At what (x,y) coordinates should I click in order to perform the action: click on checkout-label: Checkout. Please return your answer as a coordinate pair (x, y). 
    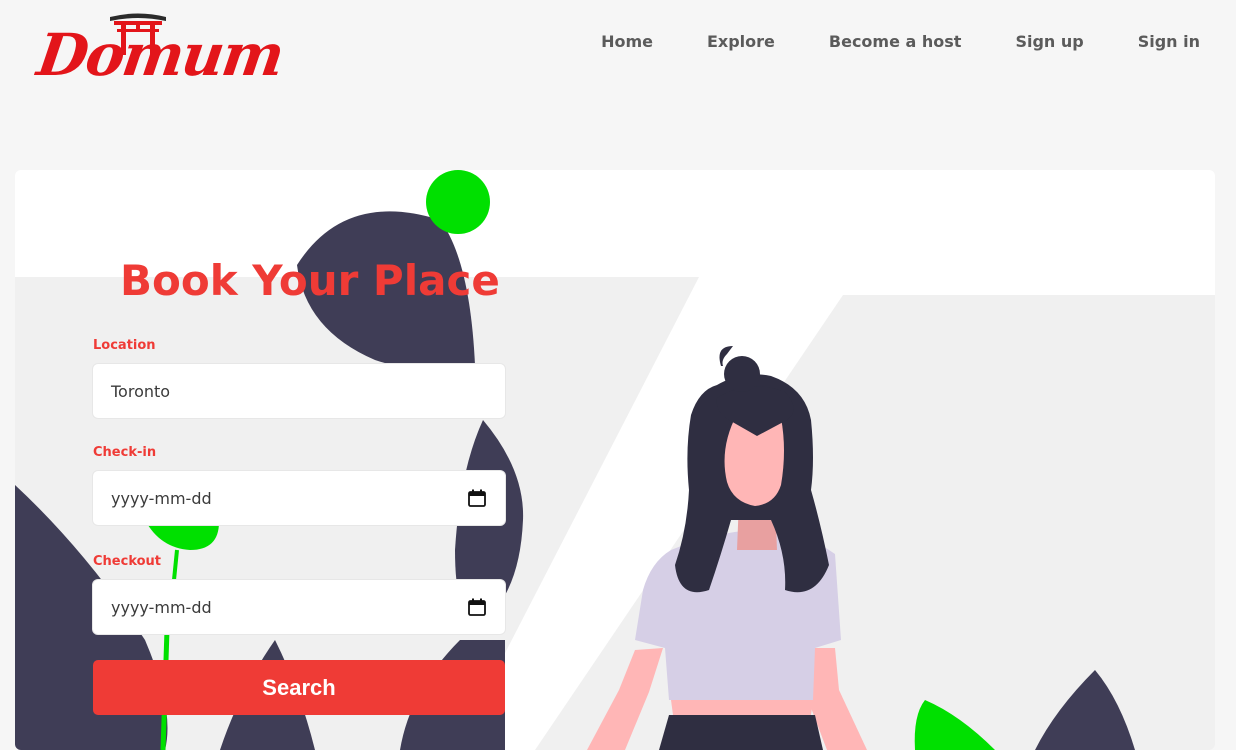
    Looking at the image, I should click on (127, 561).